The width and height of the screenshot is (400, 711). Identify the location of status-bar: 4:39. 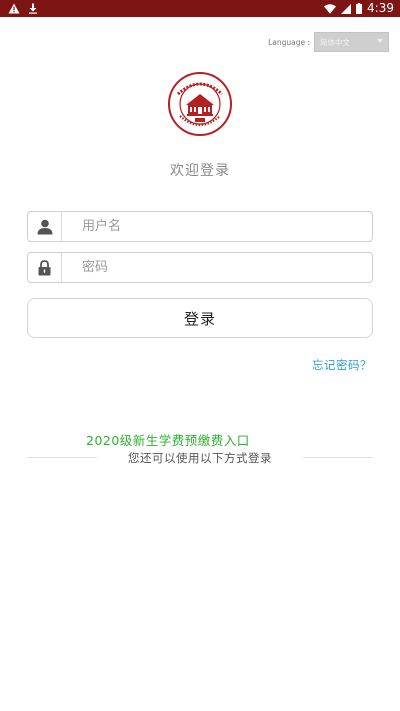
(200, 8).